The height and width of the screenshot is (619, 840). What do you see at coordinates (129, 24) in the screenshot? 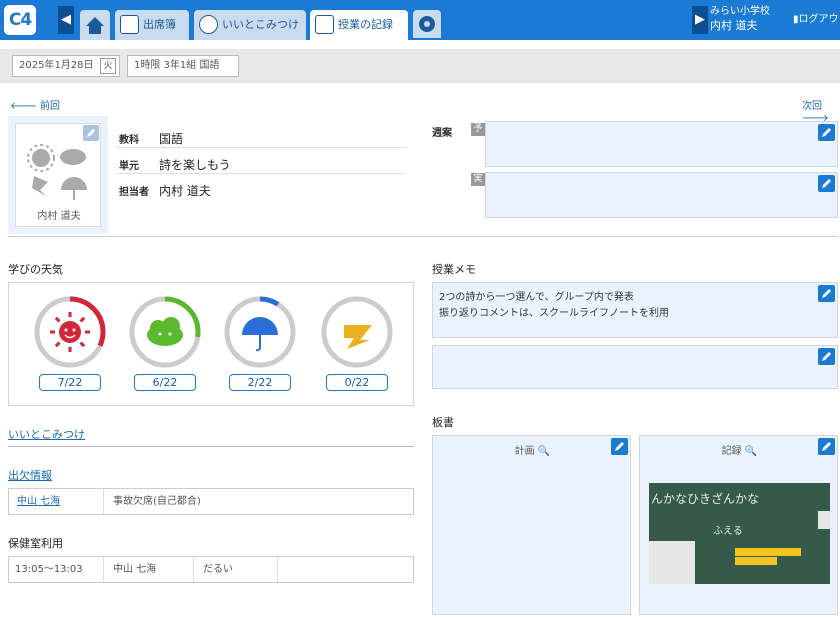
I see `attendance-book-icon` at bounding box center [129, 24].